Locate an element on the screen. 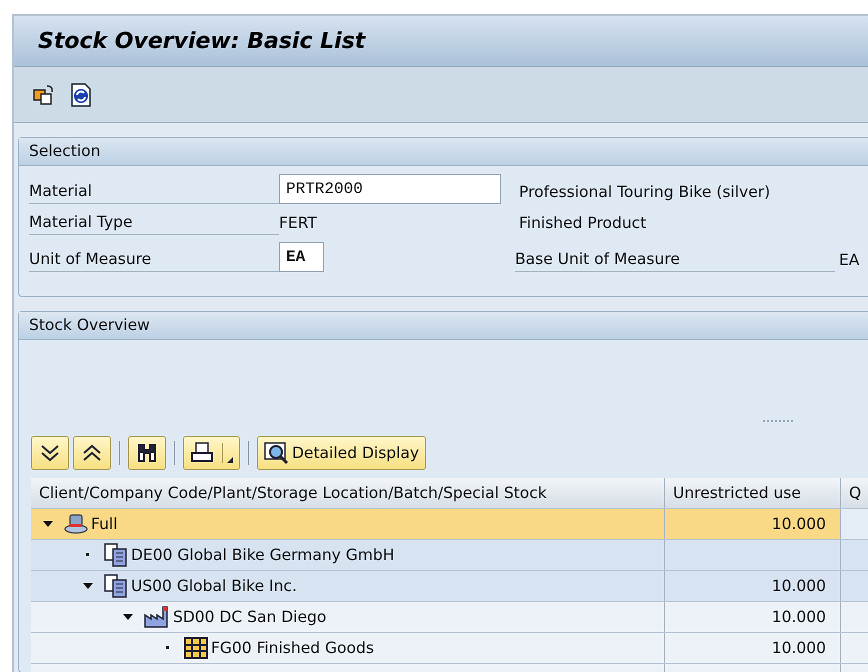 This screenshot has width=868, height=672. factory-icon is located at coordinates (157, 617).